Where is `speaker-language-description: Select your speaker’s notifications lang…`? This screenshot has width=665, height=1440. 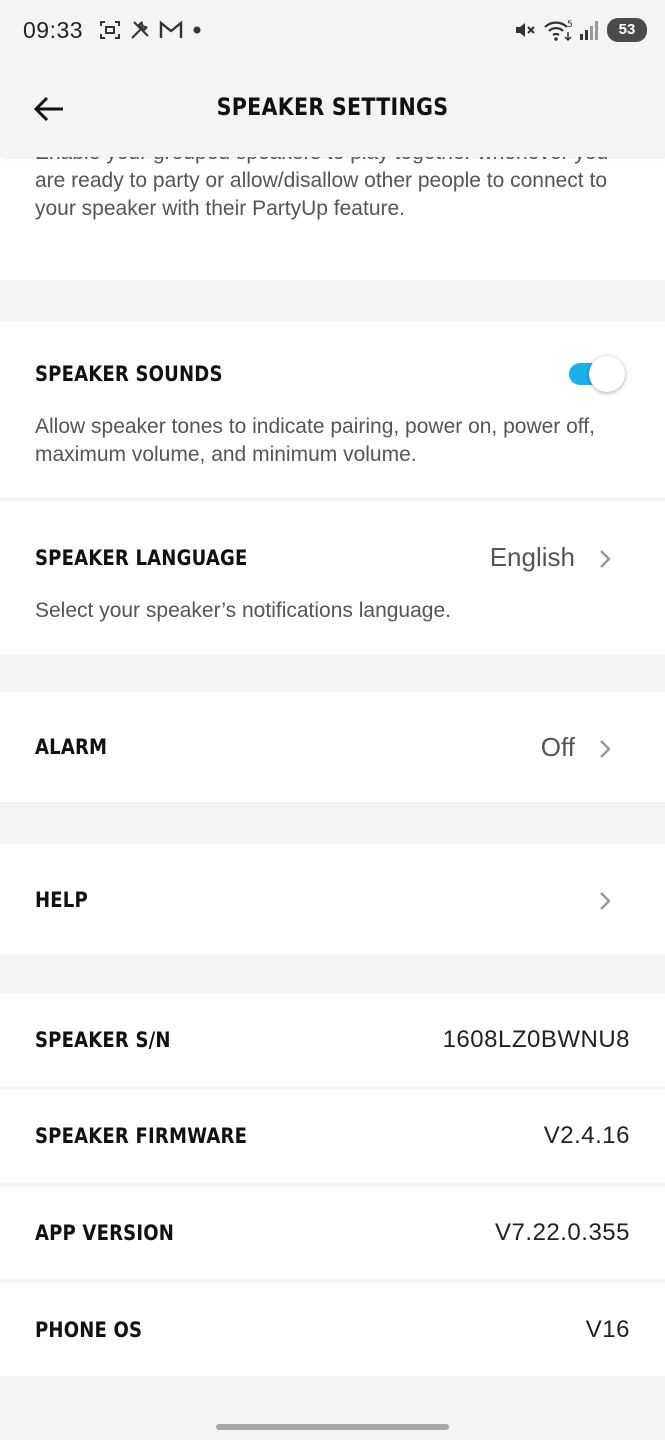
speaker-language-description: Select your speaker’s notifications lang… is located at coordinates (243, 610).